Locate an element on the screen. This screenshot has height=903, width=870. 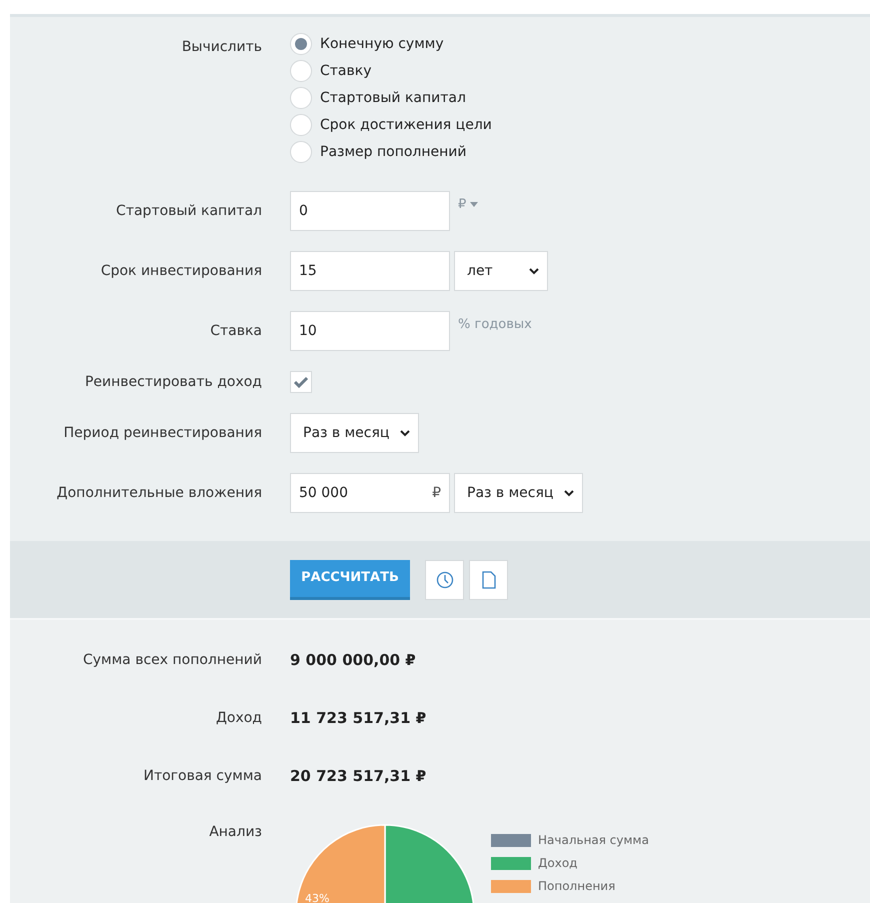
clock-icon is located at coordinates (445, 579).